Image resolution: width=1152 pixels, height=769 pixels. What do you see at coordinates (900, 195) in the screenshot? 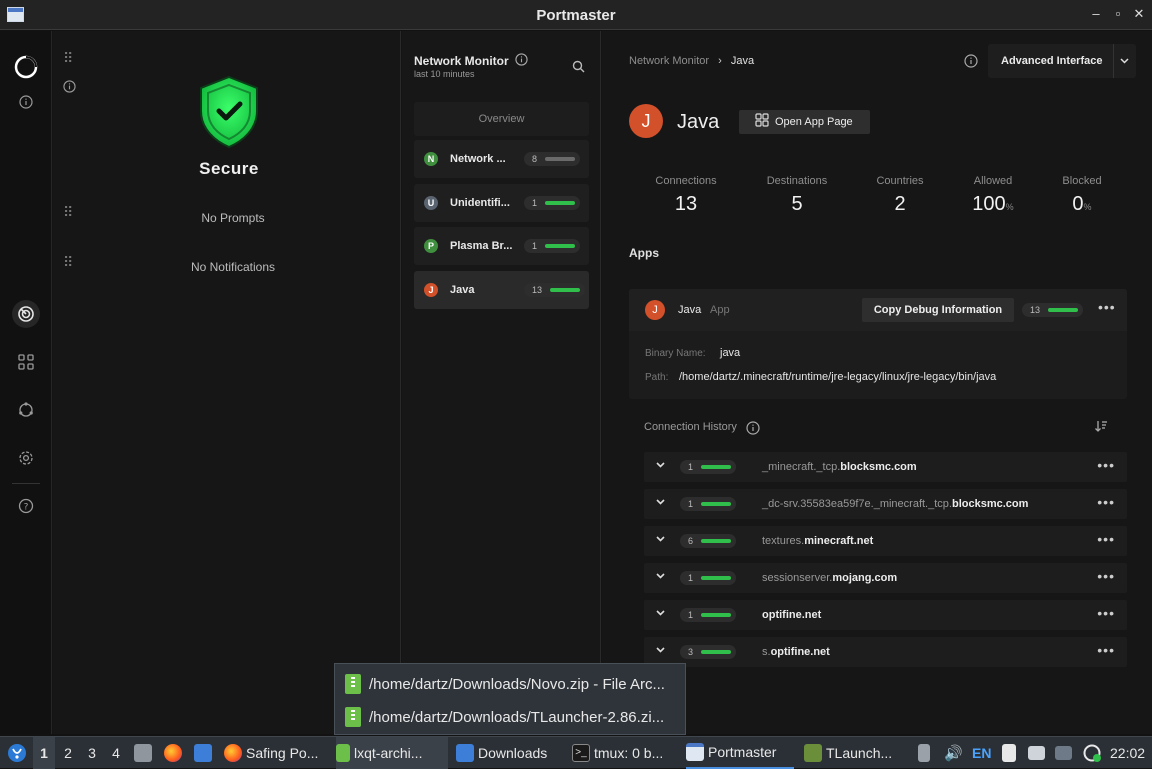
I see `stat-countries: Countries 2` at bounding box center [900, 195].